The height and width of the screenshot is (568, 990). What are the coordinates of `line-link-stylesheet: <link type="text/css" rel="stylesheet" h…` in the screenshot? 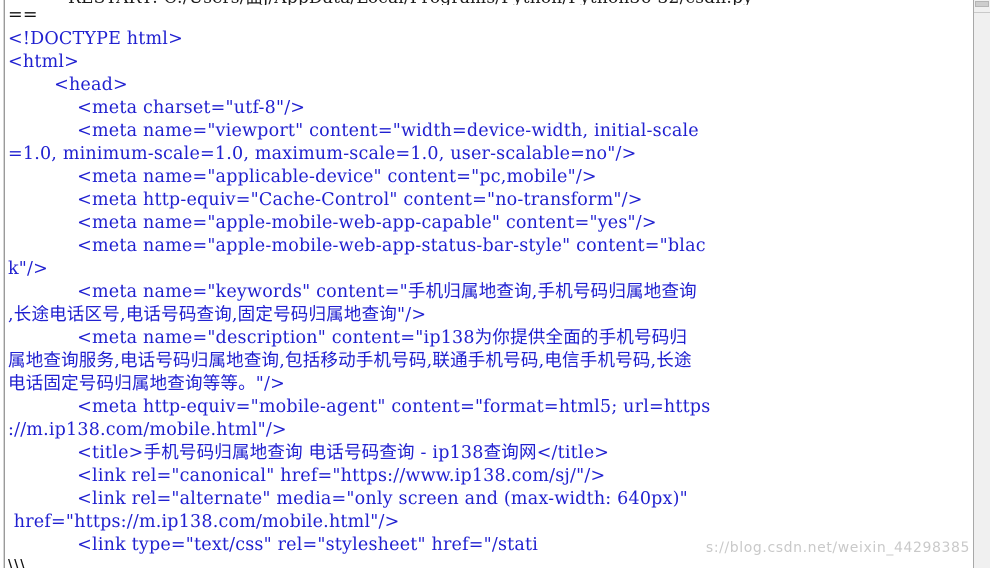 It's located at (273, 545).